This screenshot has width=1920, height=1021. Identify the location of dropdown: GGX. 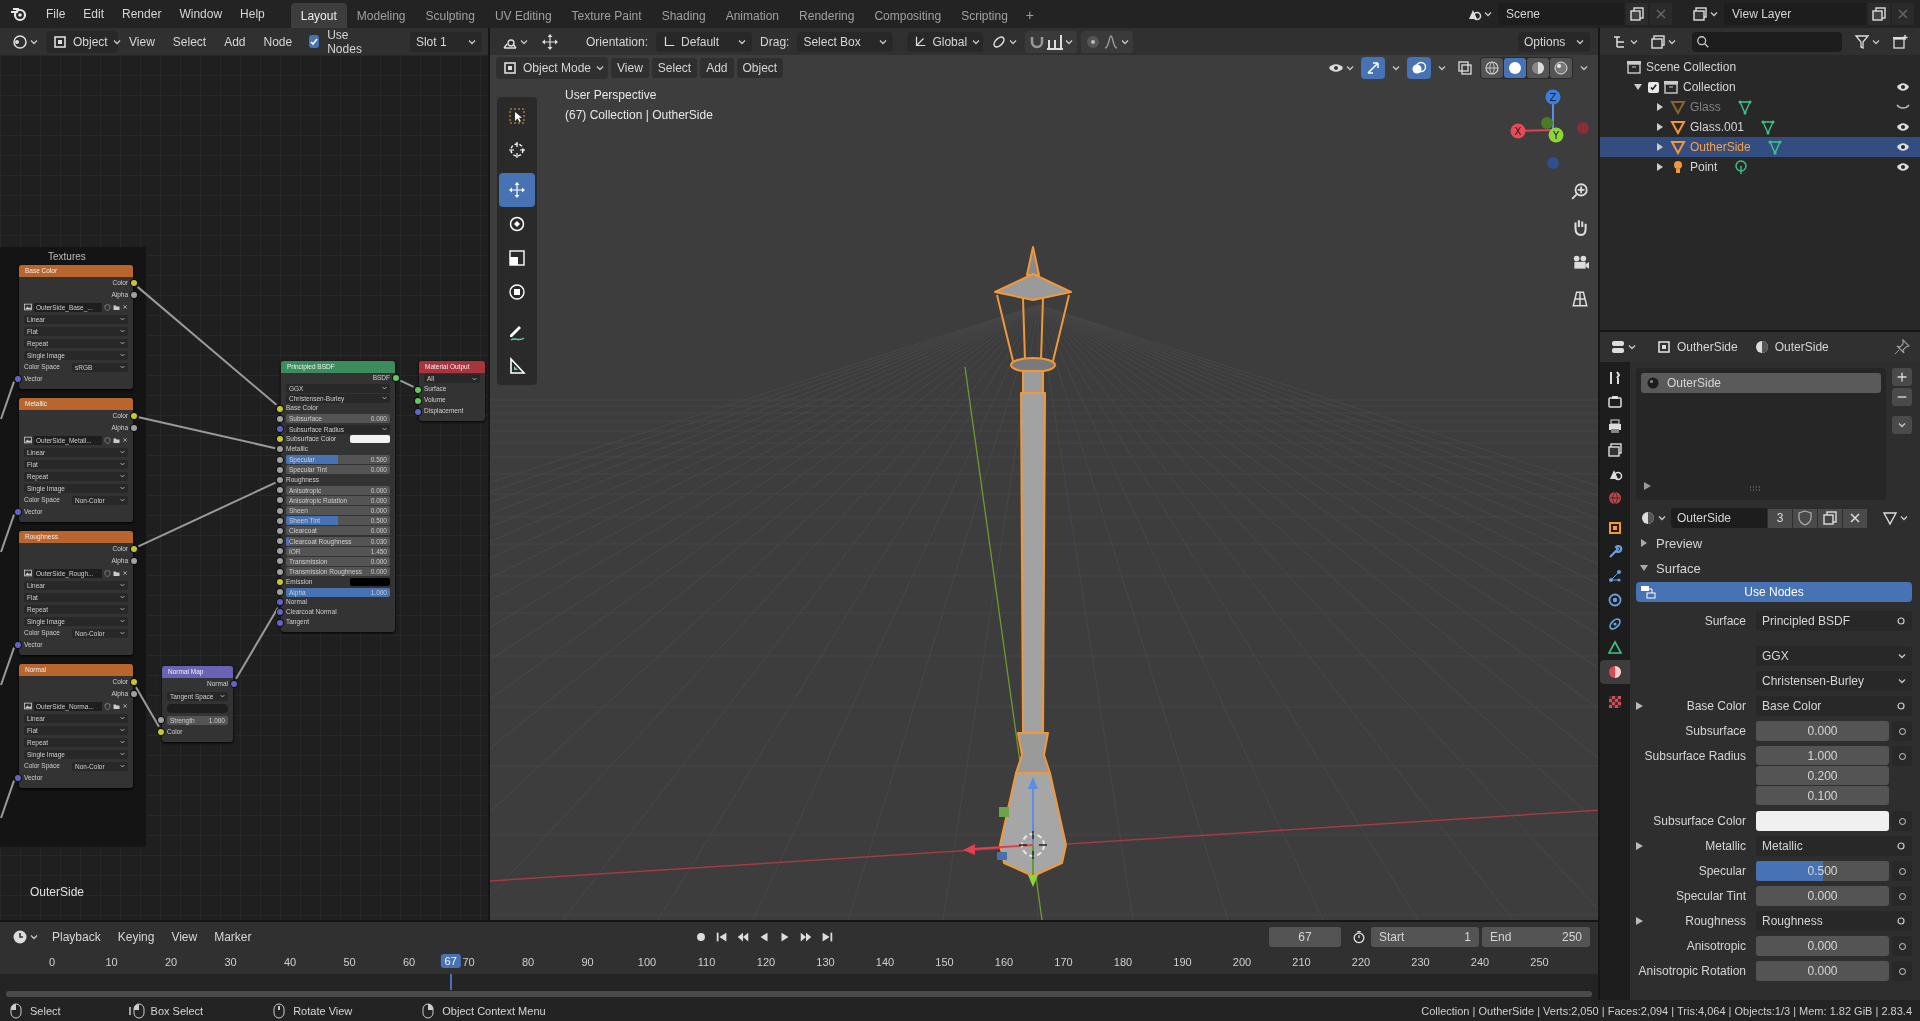
(1834, 656).